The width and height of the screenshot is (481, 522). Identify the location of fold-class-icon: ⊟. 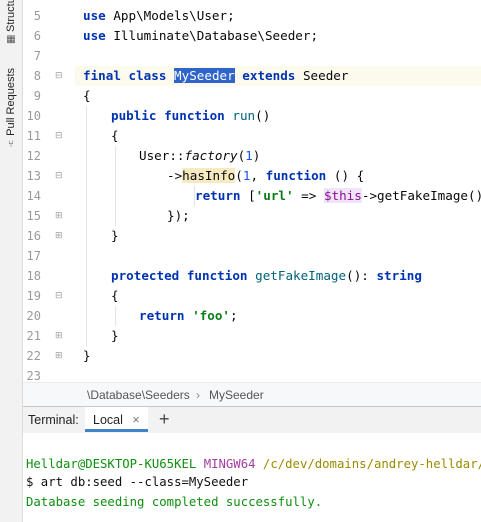
(60, 76).